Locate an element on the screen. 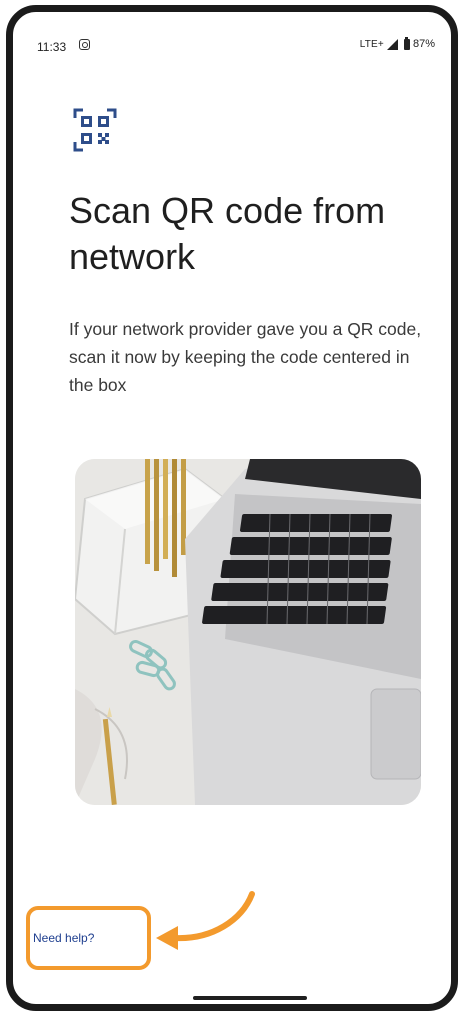  status-indicators: LTE+ 87% is located at coordinates (397, 43).